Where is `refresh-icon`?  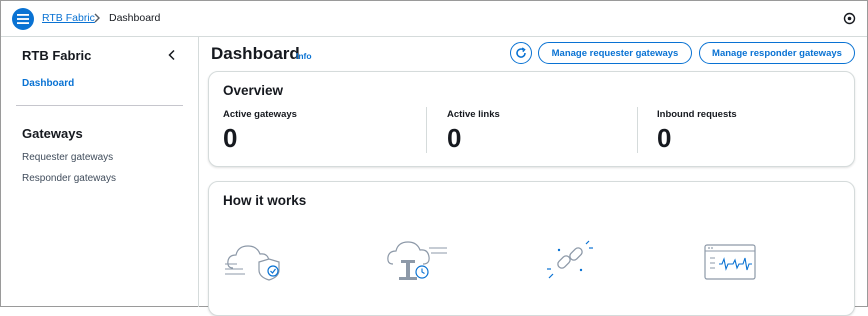
refresh-icon is located at coordinates (521, 52).